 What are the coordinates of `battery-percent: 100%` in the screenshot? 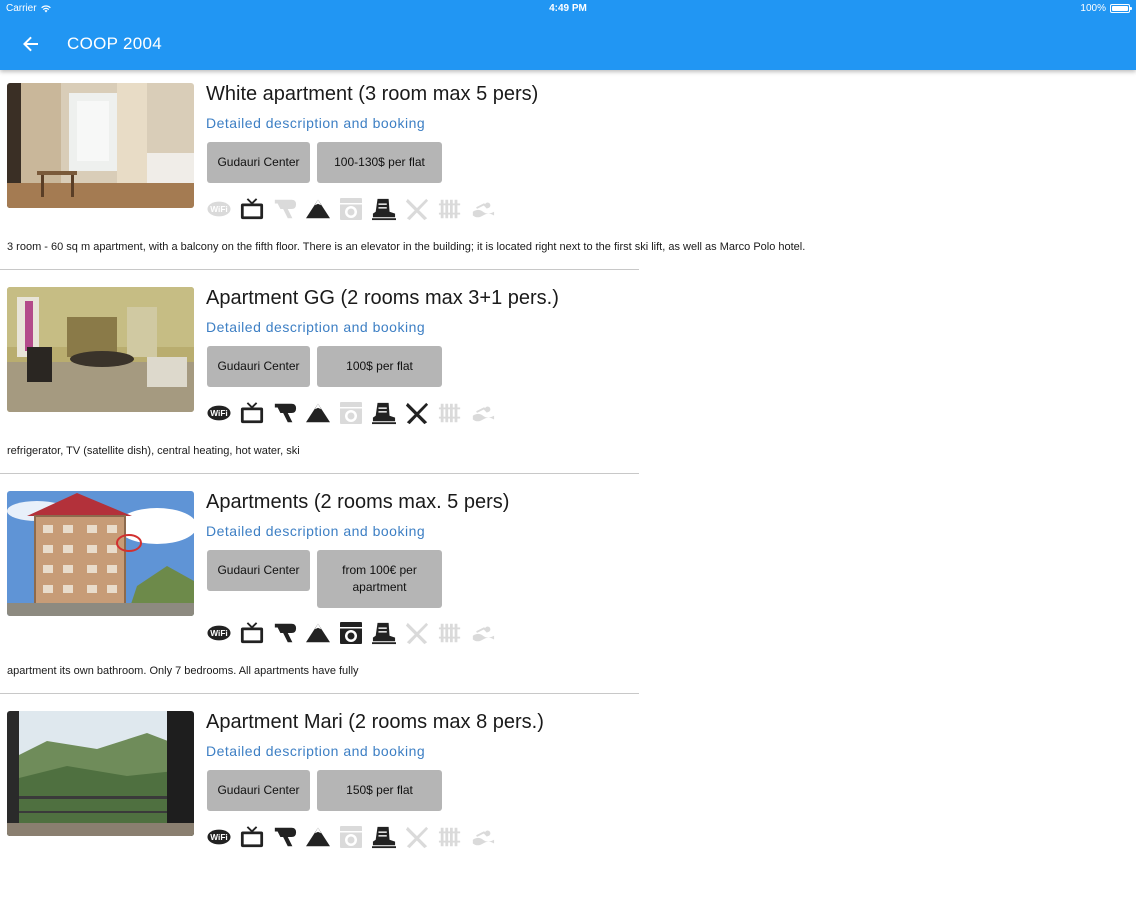 It's located at (1093, 8).